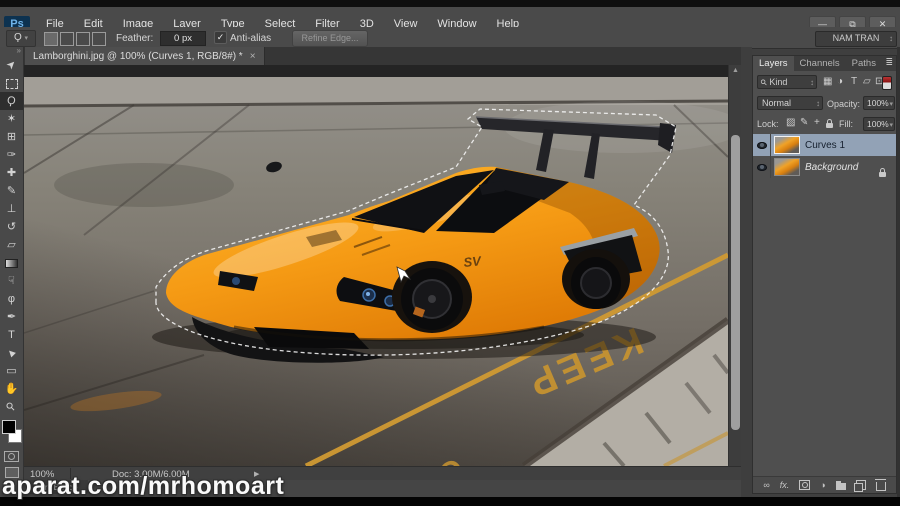  Describe the element at coordinates (11, 281) in the screenshot. I see `smudge-tool: ☟` at that location.